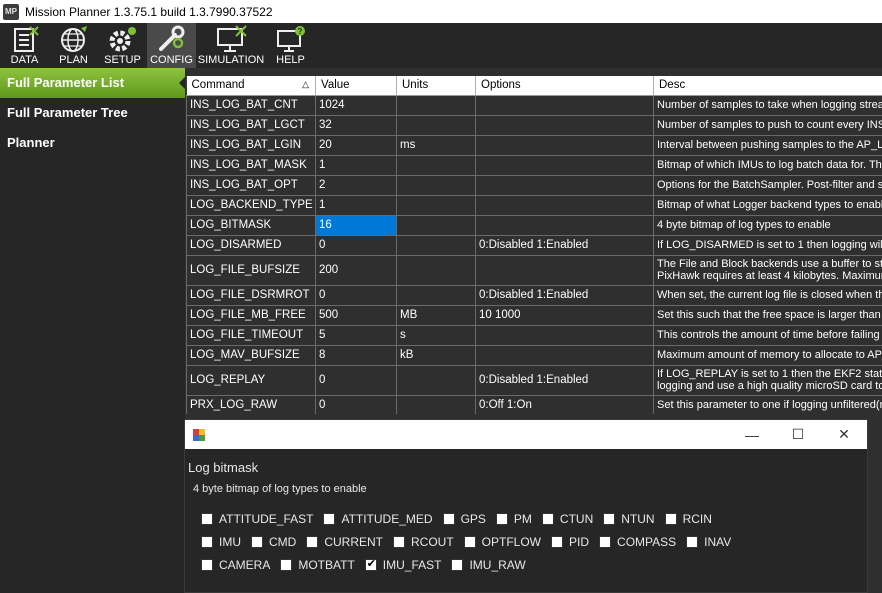 The width and height of the screenshot is (882, 593). Describe the element at coordinates (251, 86) in the screenshot. I see `column-header-command: Command △` at that location.